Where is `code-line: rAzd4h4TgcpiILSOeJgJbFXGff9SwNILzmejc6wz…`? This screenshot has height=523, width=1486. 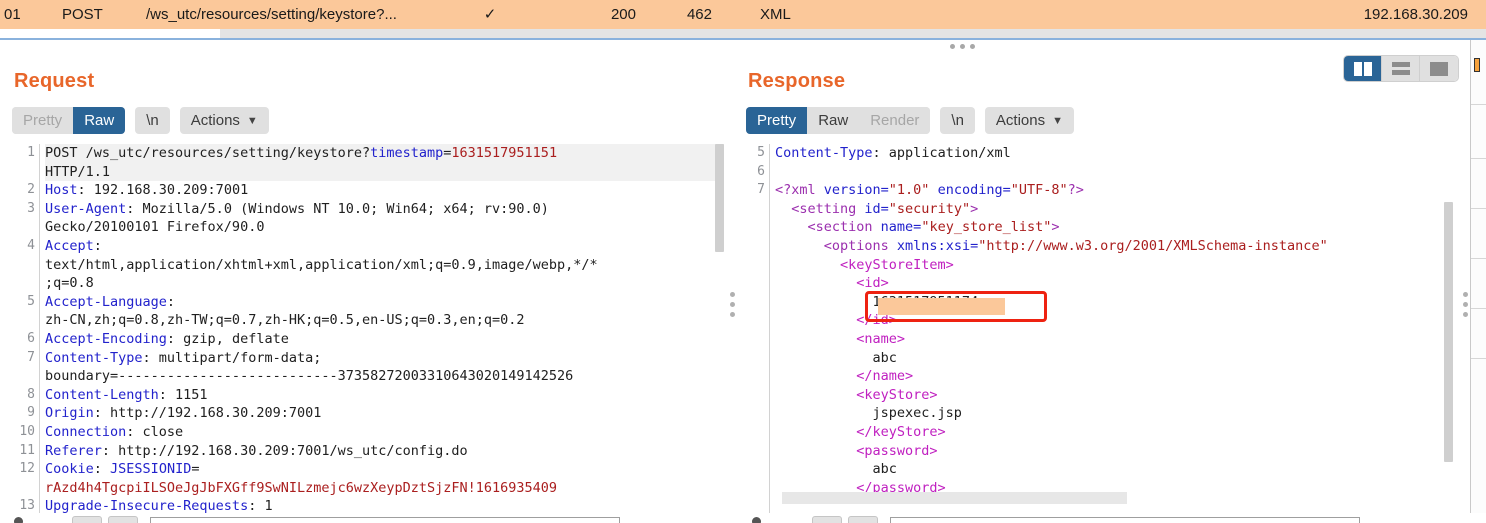
code-line: rAzd4h4TgcpiILSOeJgJbFXGff9SwNILzmejc6wz… is located at coordinates (384, 488).